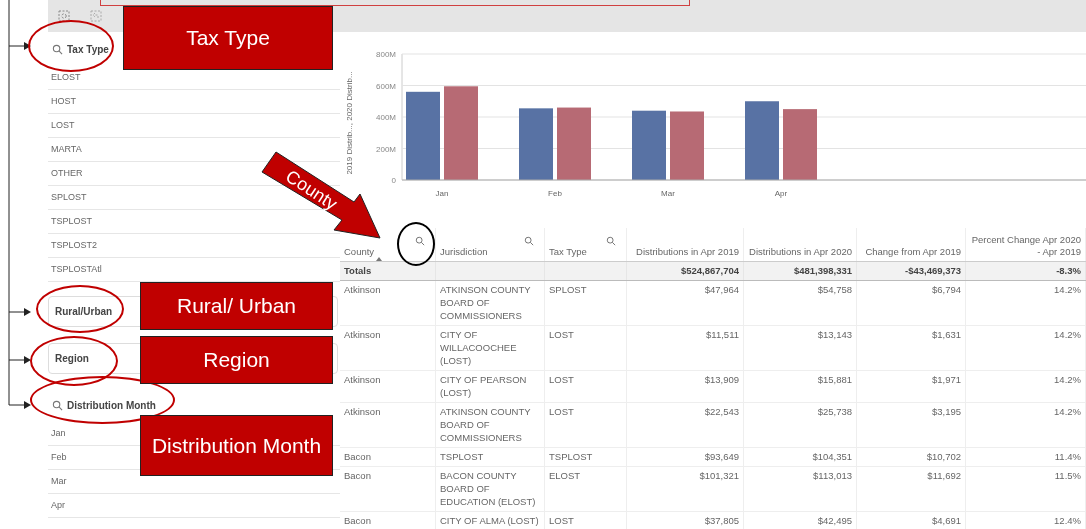 The width and height of the screenshot is (1086, 529). I want to click on column-header: County, so click(359, 252).